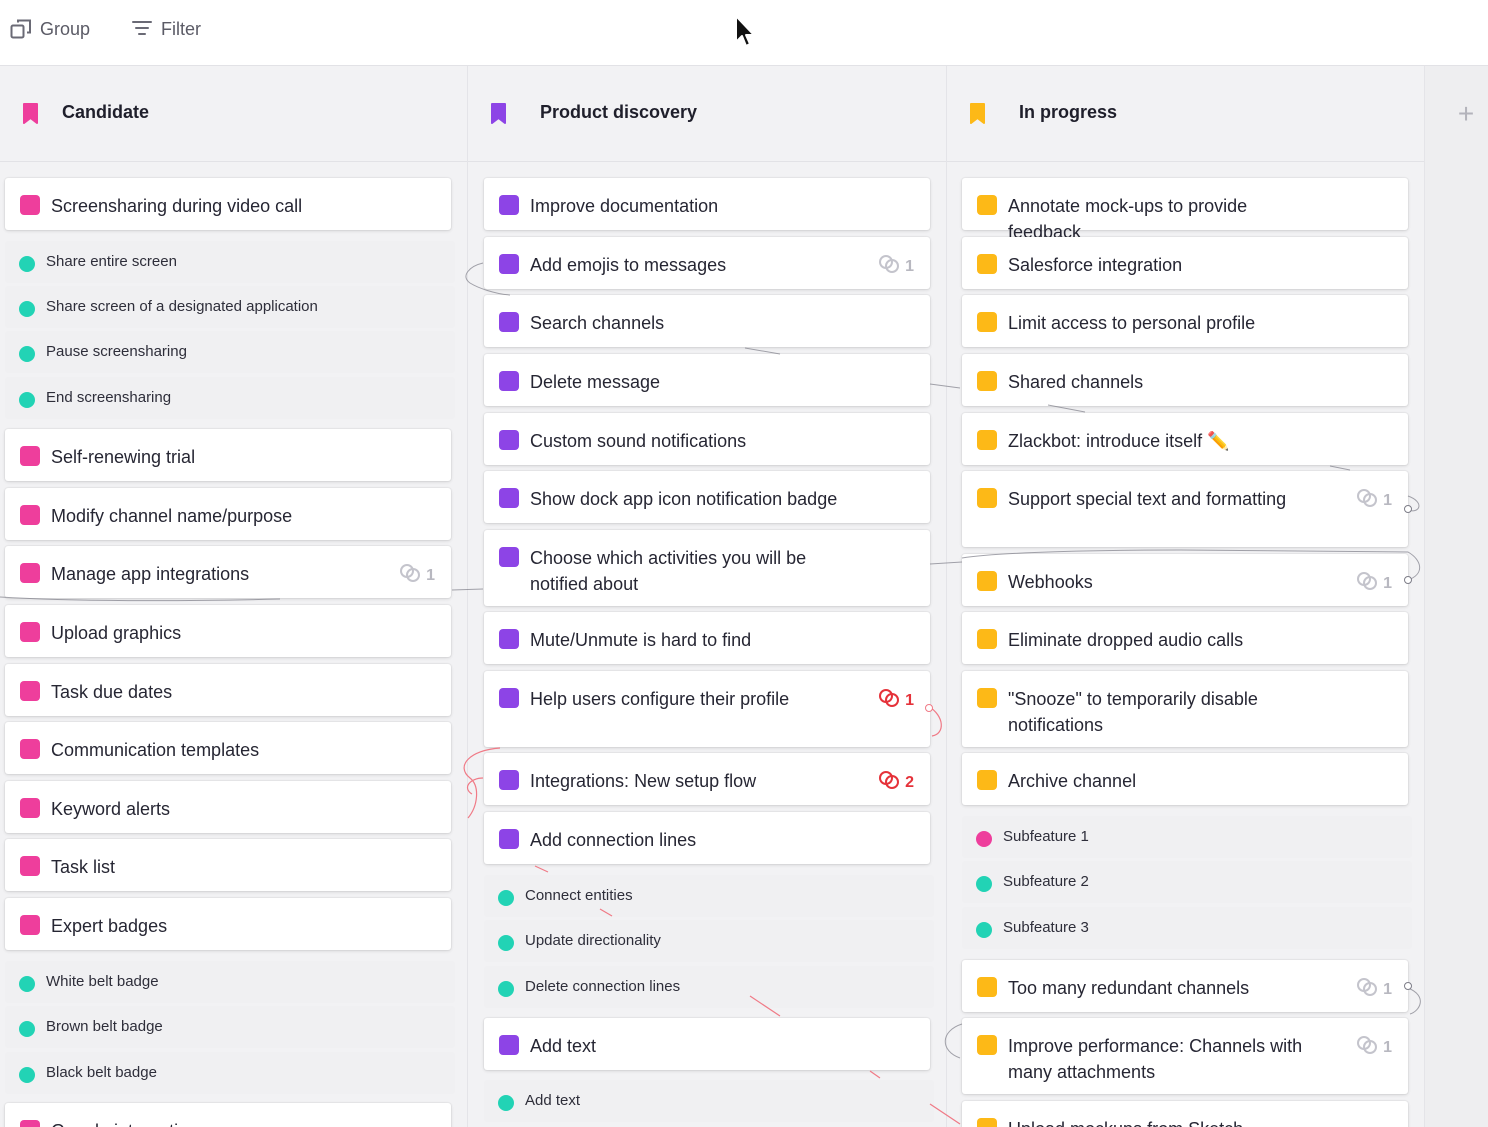  I want to click on group-icon, so click(21, 29).